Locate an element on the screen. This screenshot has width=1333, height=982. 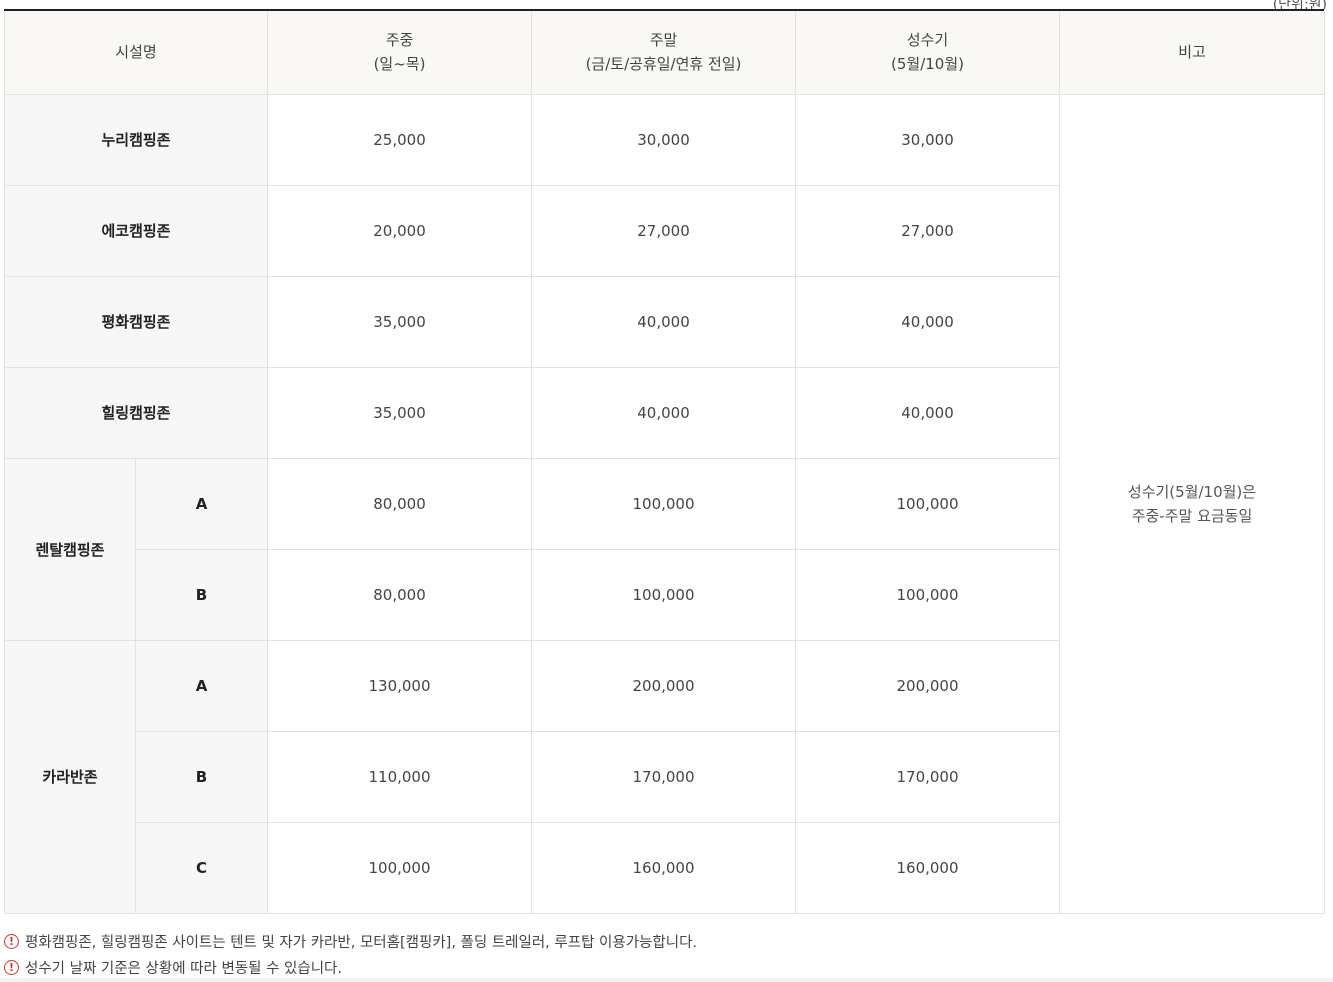
facility-name-caravan: 카라반존 is located at coordinates (70, 776).